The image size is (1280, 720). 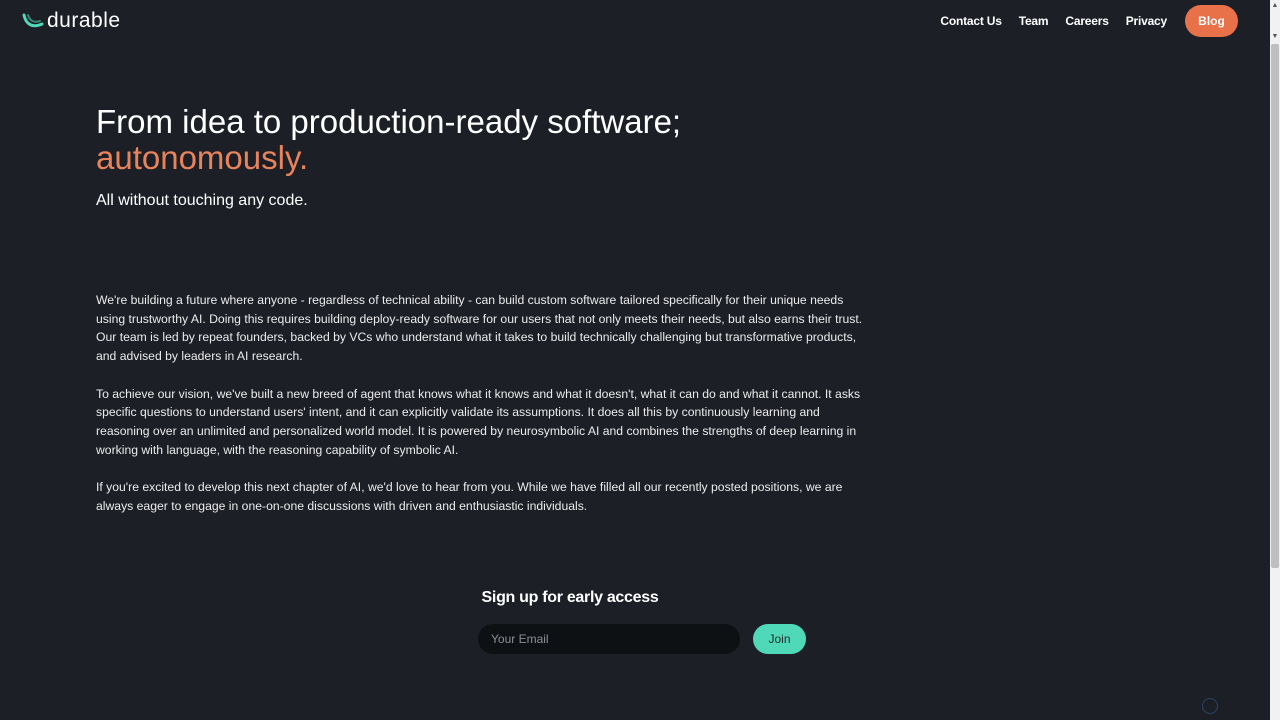 What do you see at coordinates (1147, 21) in the screenshot?
I see `nav-privacy: Privacy` at bounding box center [1147, 21].